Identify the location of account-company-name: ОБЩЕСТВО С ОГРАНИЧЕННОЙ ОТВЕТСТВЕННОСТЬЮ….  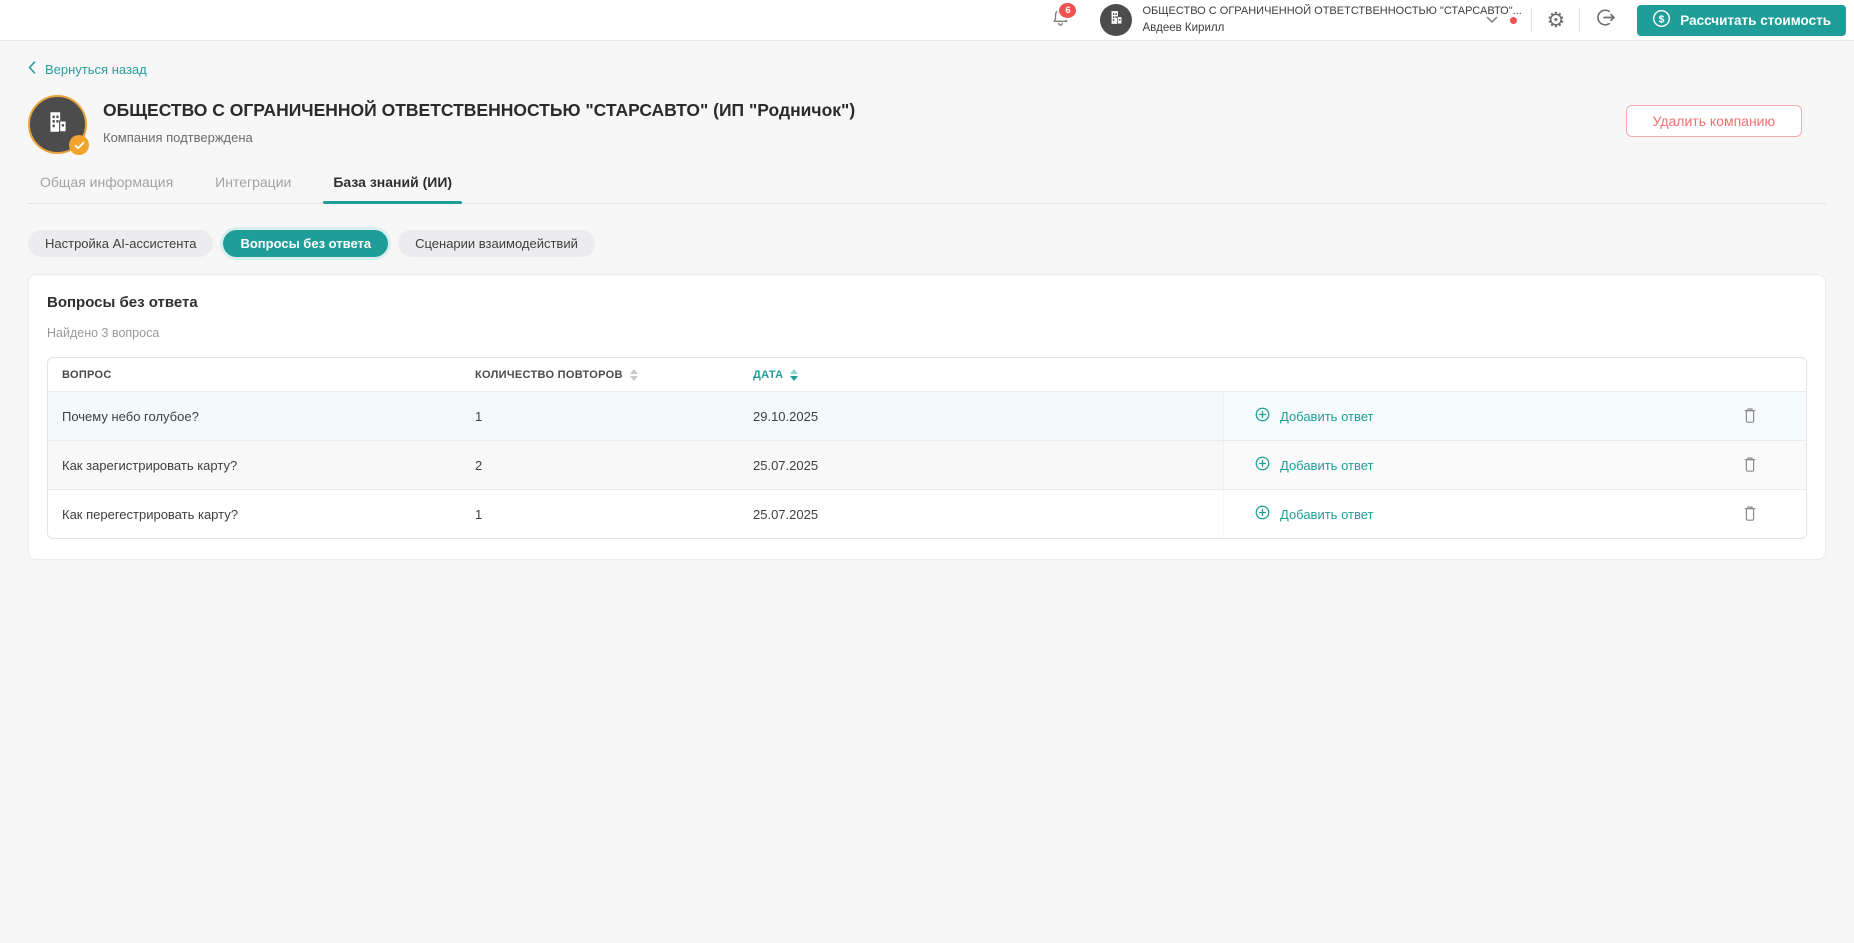
(1332, 10).